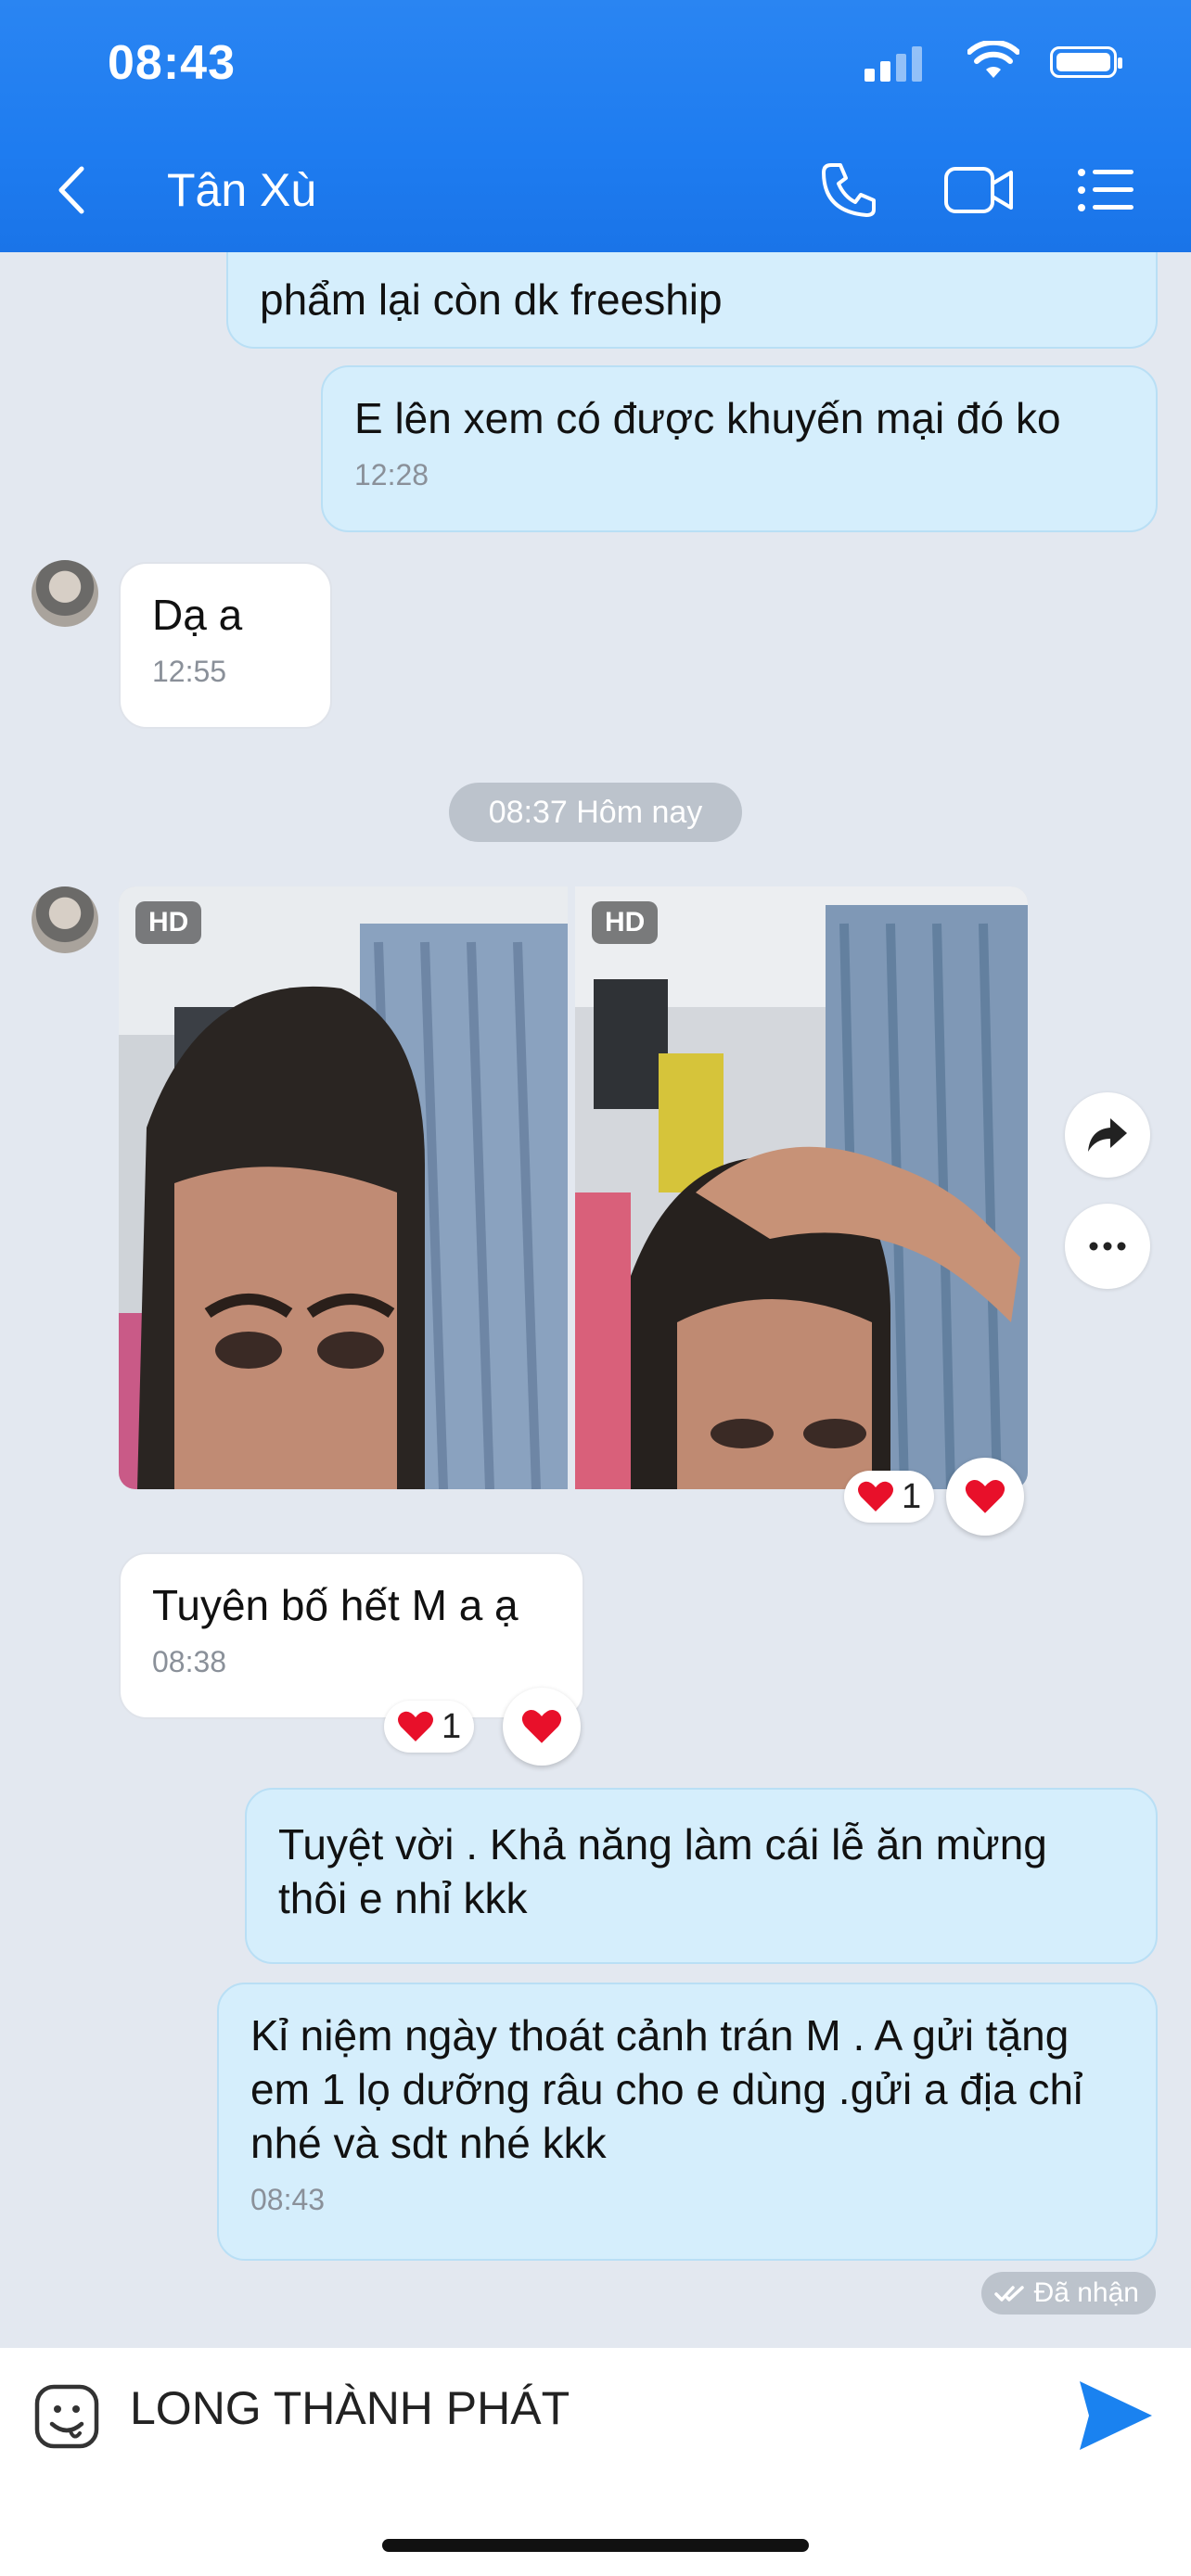 This screenshot has width=1191, height=2576. I want to click on message-text: phẩm lại còn dk freeship, so click(491, 299).